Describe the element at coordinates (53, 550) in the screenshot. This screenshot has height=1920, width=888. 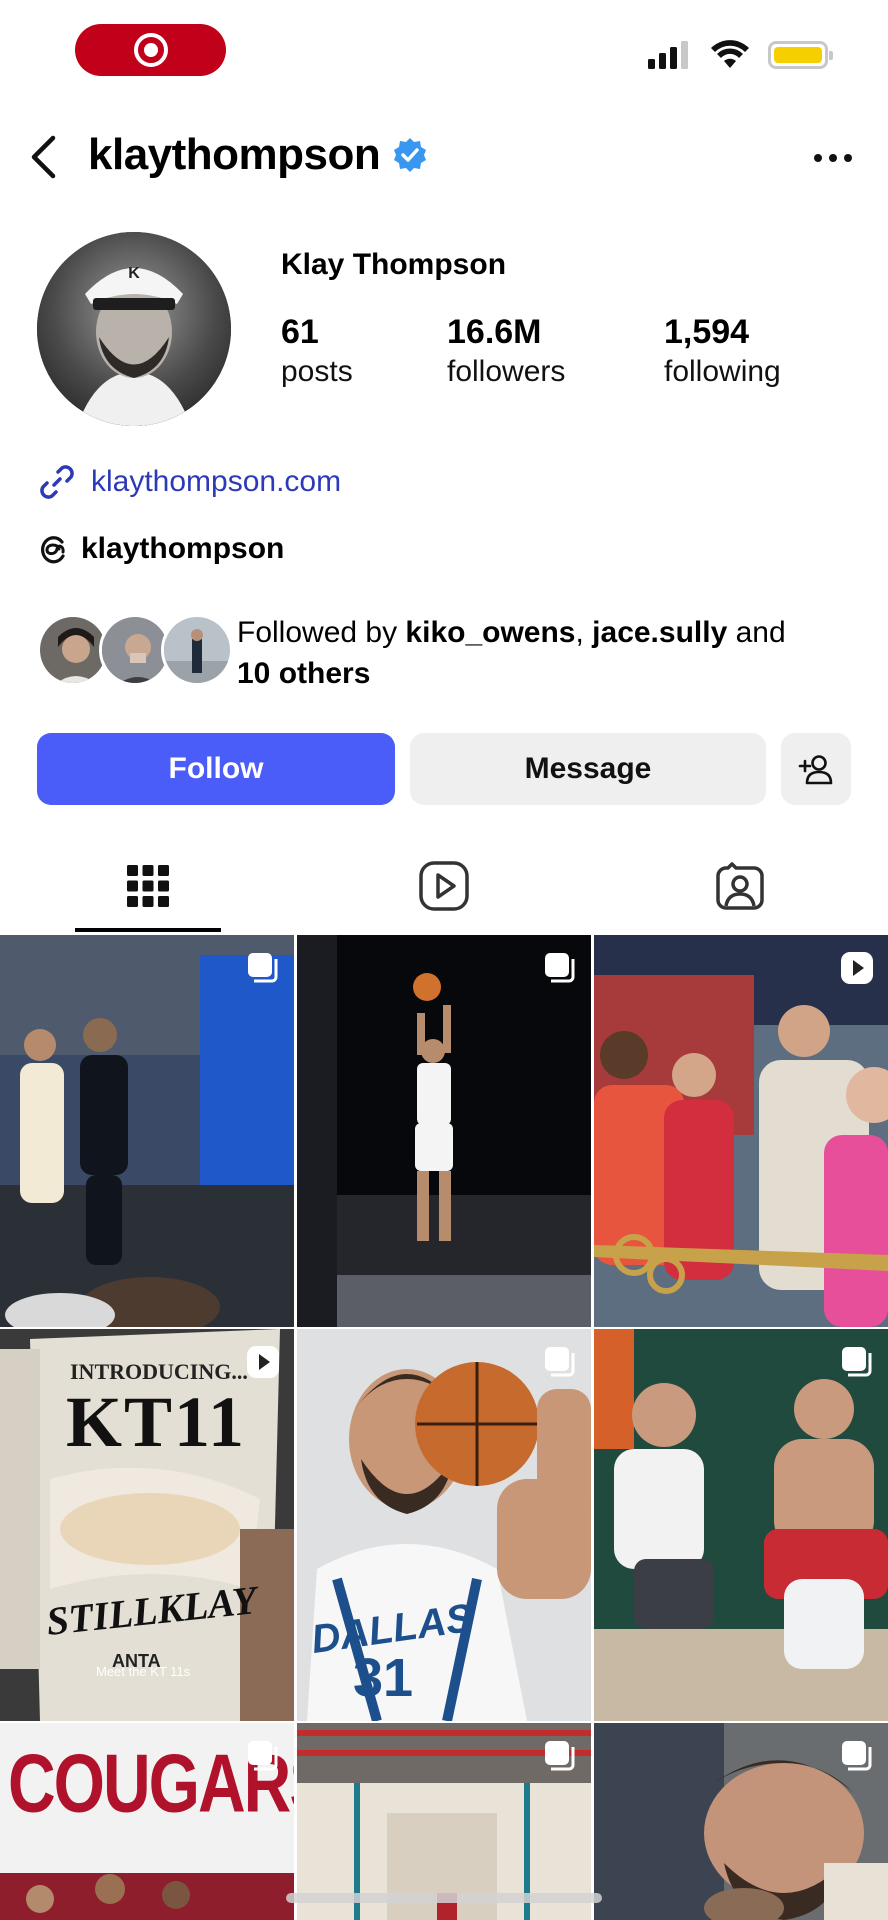
I see `threads-icon` at that location.